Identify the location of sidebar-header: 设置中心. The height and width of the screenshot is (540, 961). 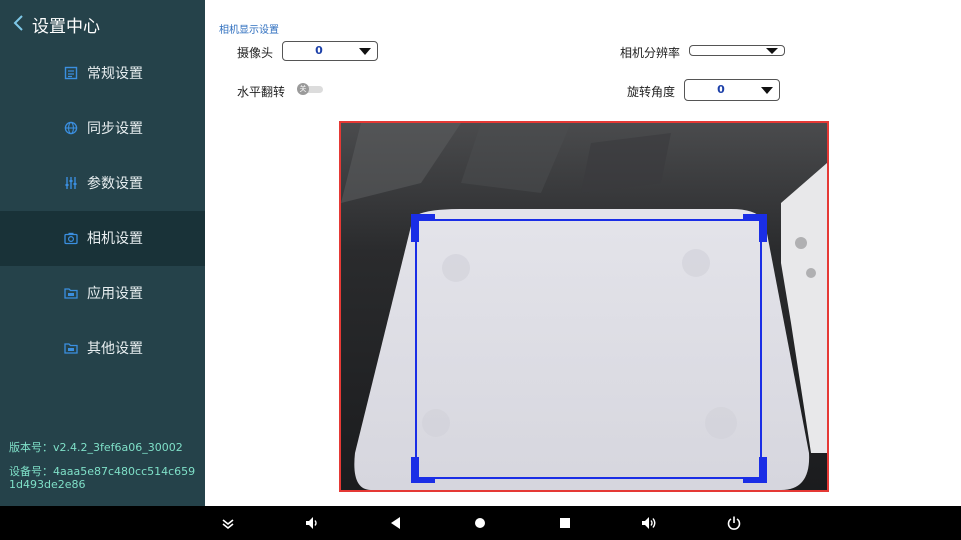
(102, 23).